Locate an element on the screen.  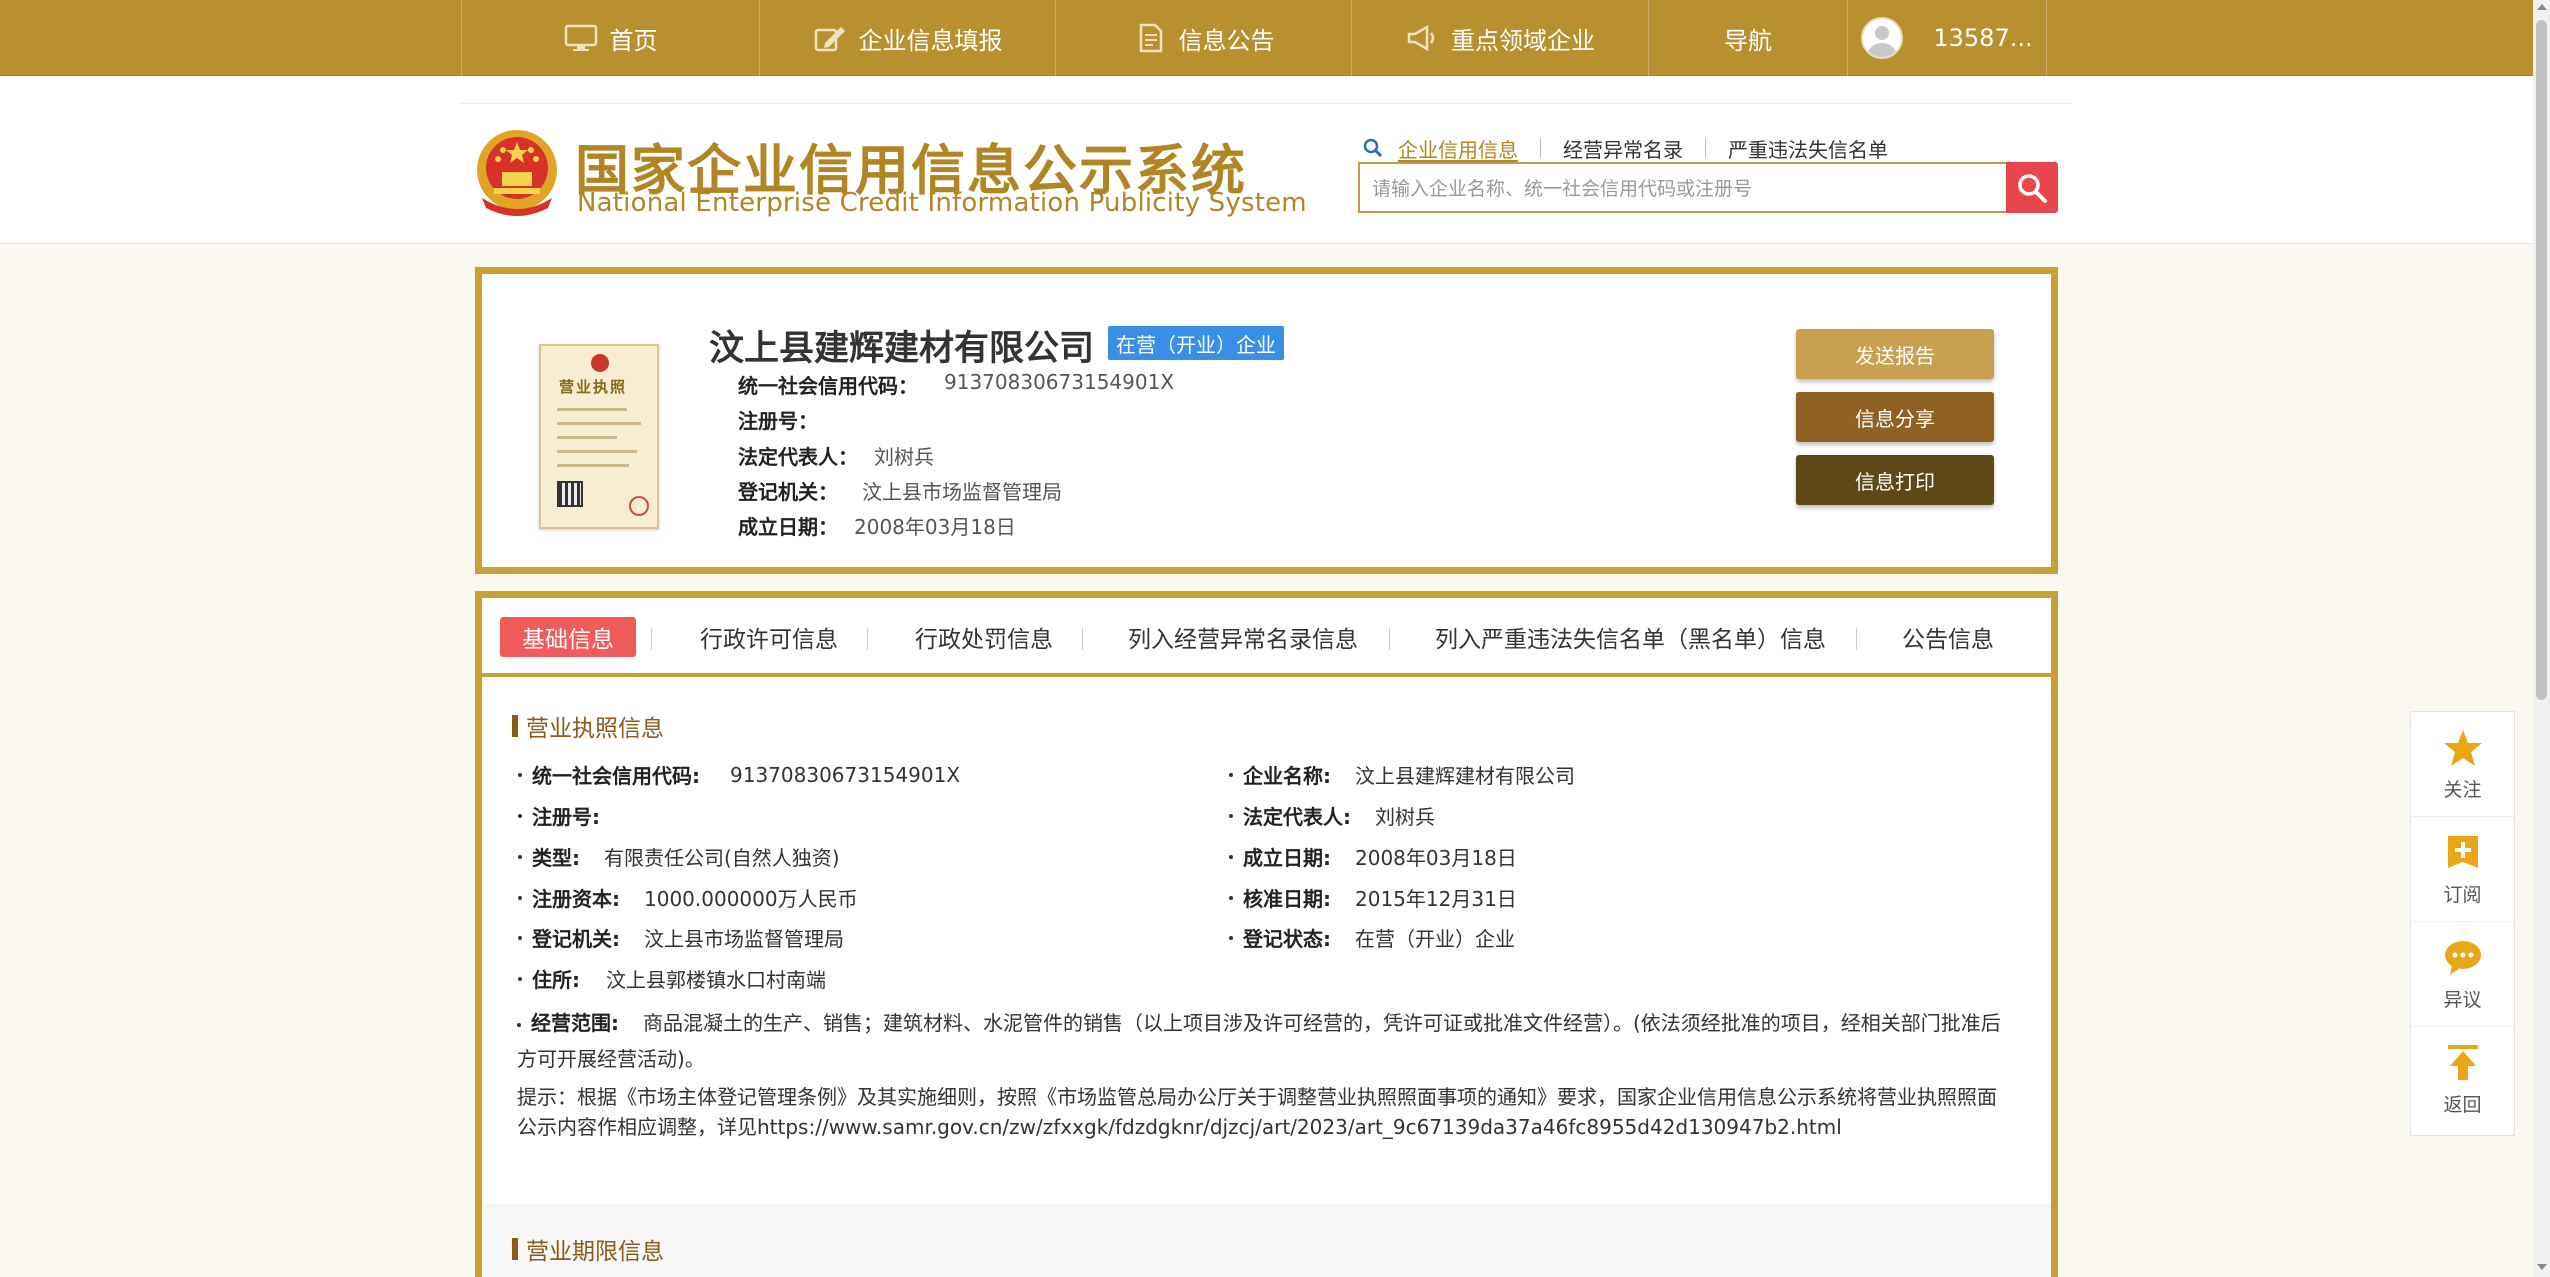
info-row: 成立日期: 2008年03月18日 is located at coordinates (1373, 856).